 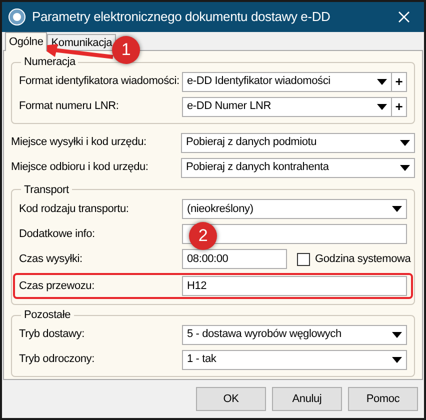 I want to click on text-field, so click(x=294, y=234).